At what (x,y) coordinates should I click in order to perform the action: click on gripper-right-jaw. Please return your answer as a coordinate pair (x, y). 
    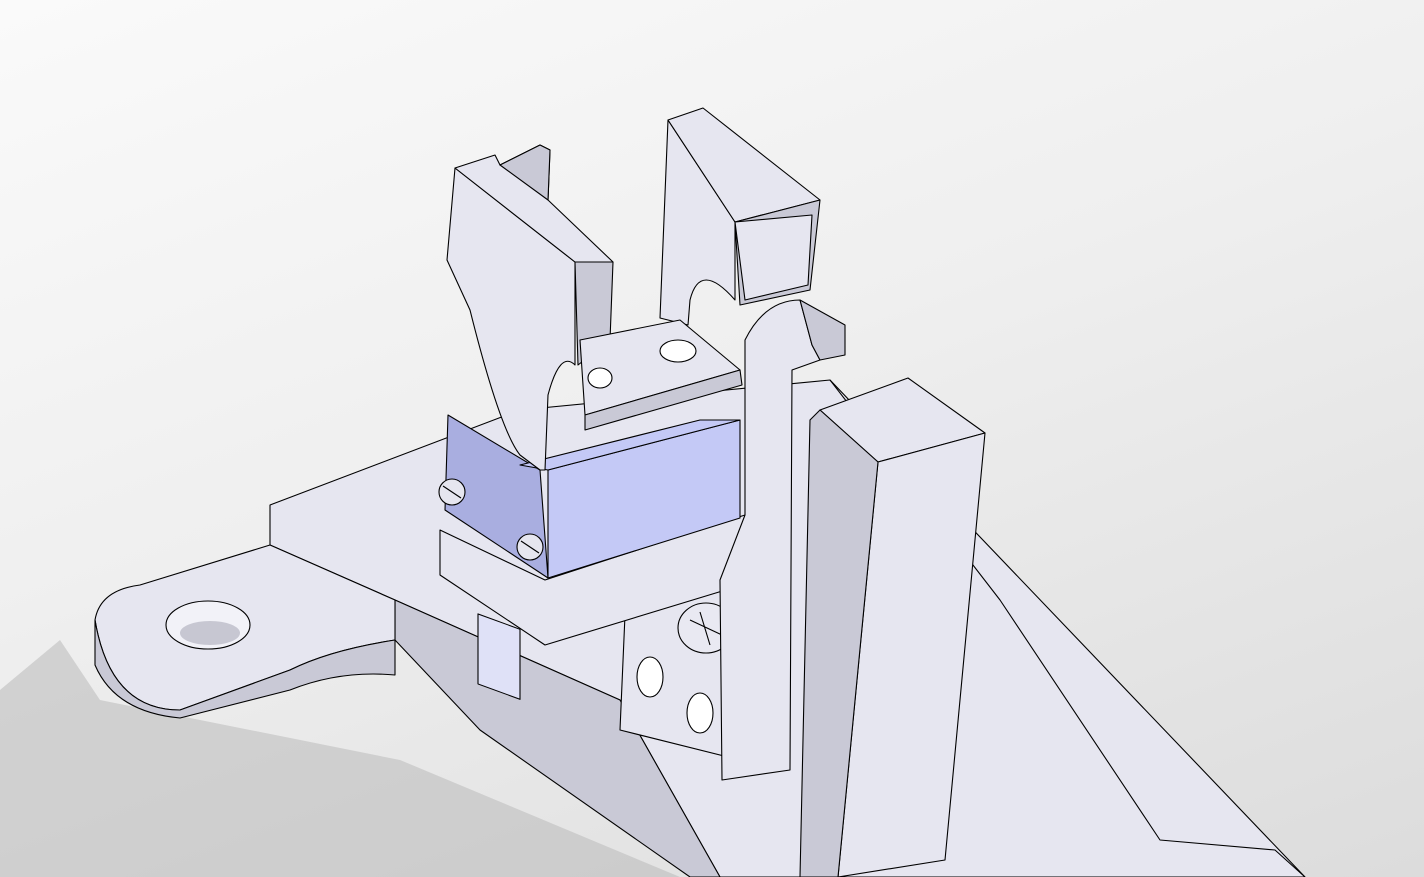
    Looking at the image, I should click on (740, 216).